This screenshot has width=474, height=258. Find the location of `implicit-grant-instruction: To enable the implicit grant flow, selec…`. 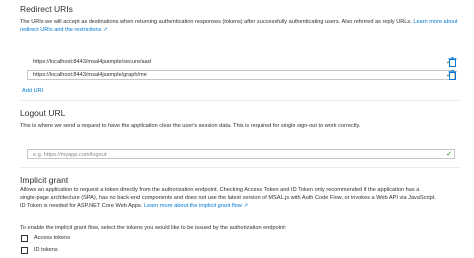

implicit-grant-instruction: To enable the implicit grant flow, selec… is located at coordinates (153, 228).